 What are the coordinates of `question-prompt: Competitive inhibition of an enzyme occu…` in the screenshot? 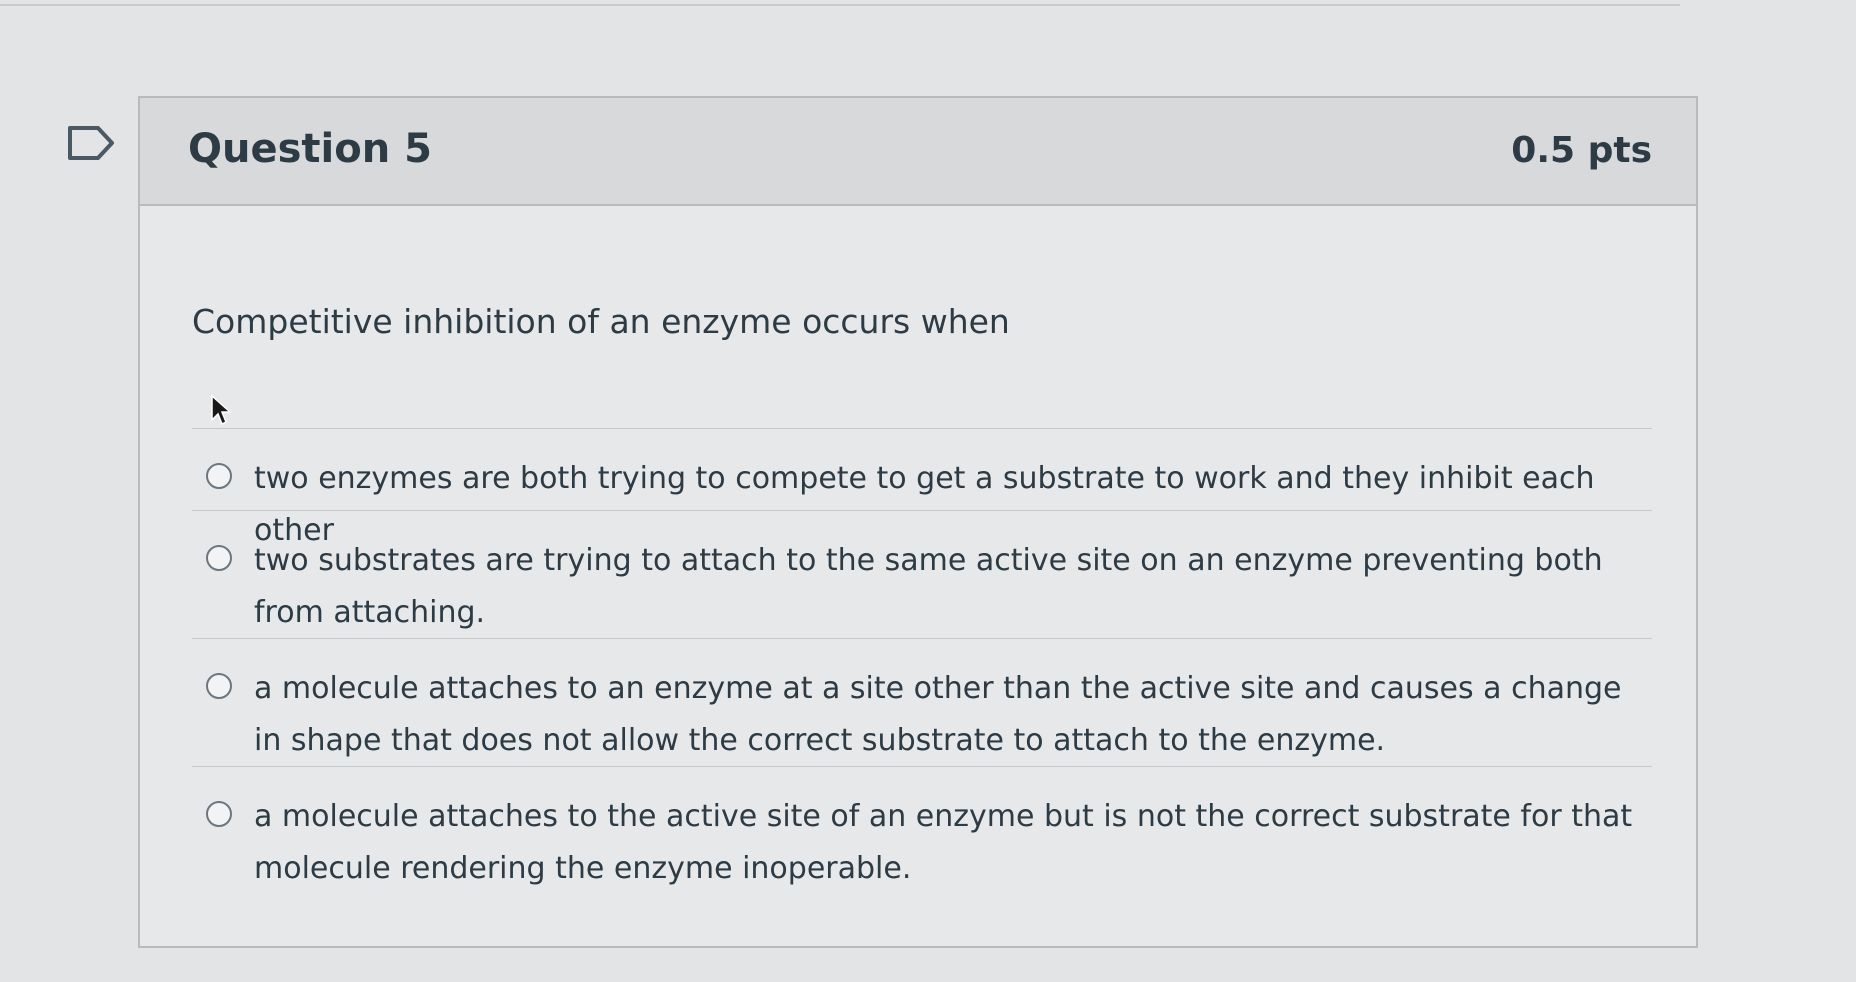 It's located at (601, 321).